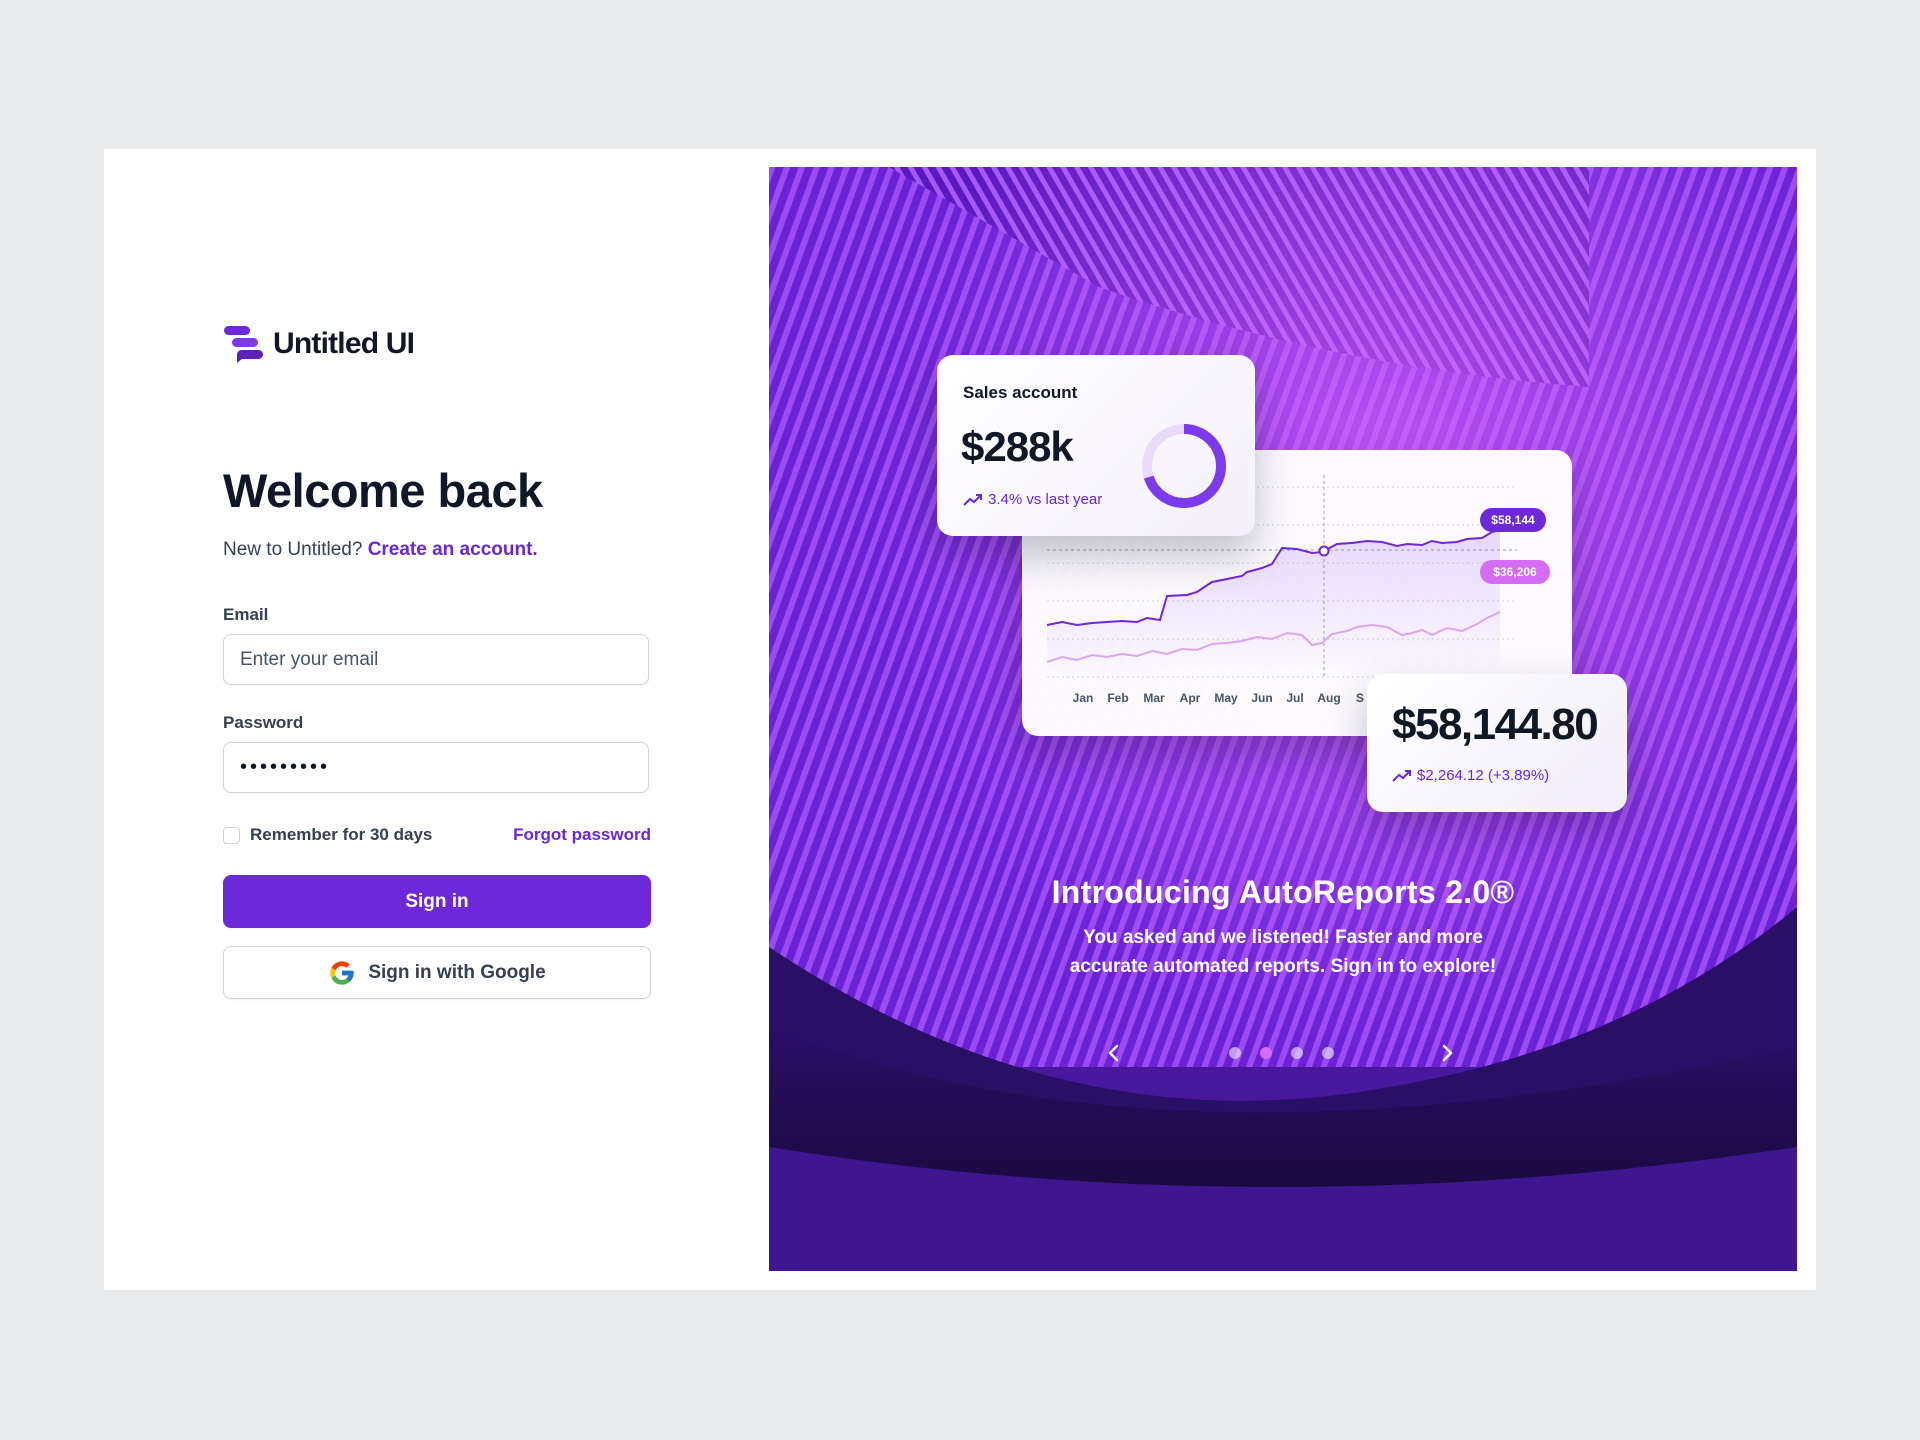  I want to click on email-input, so click(436, 659).